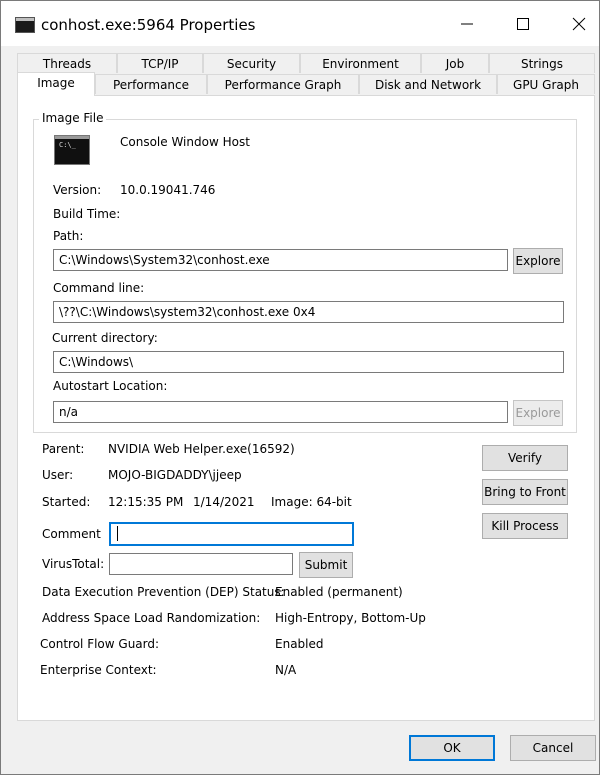  I want to click on cancel-button: Cancel, so click(553, 748).